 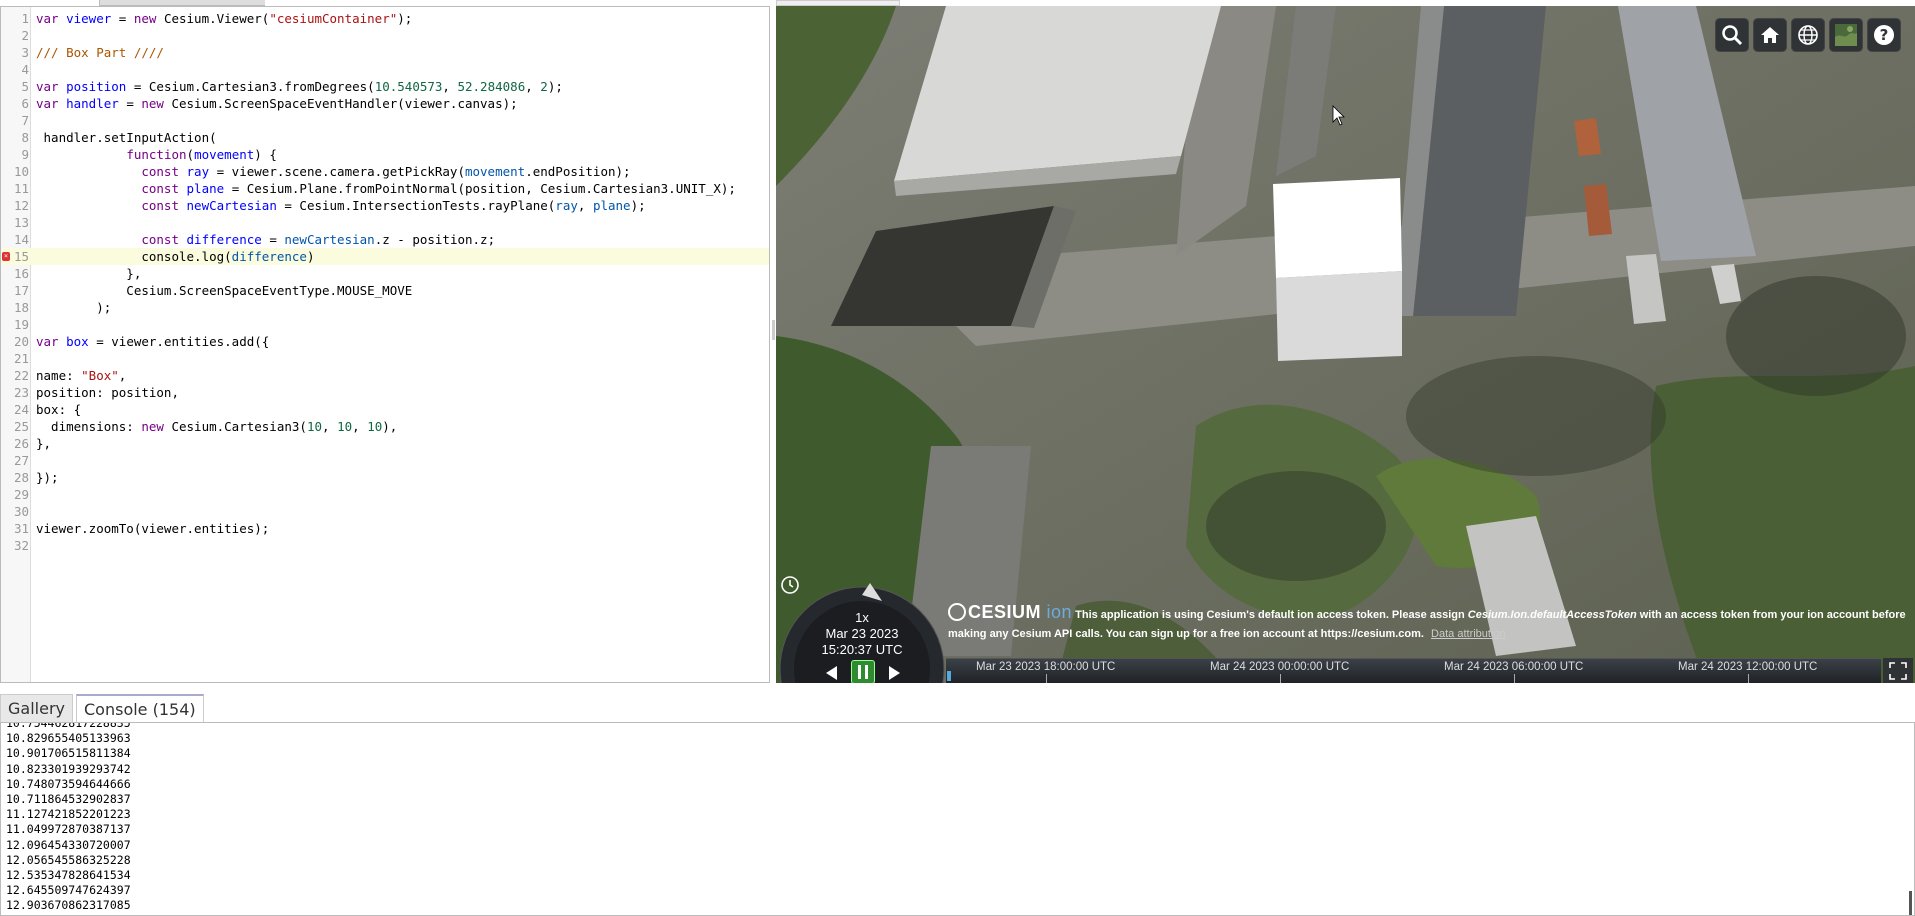 I want to click on line-number: 14, so click(x=21, y=239).